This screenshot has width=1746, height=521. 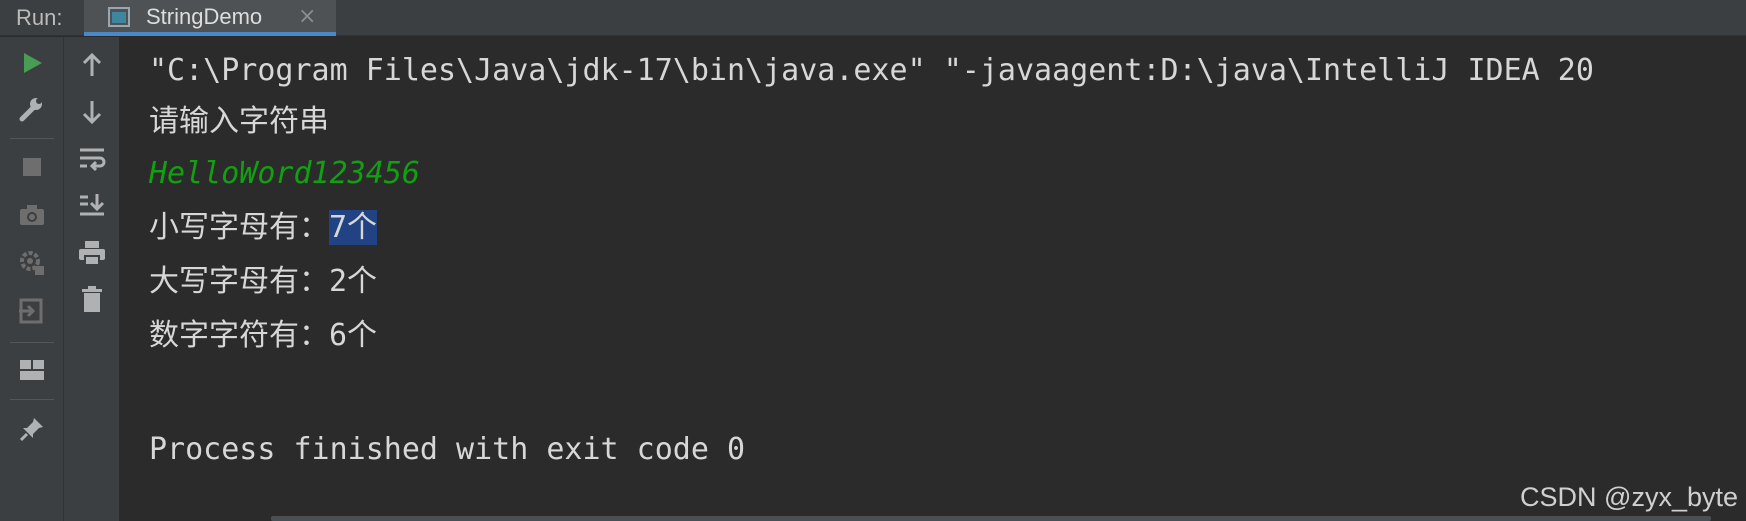 I want to click on run-tool-window-header: Run: StringDemo ×, so click(x=873, y=18).